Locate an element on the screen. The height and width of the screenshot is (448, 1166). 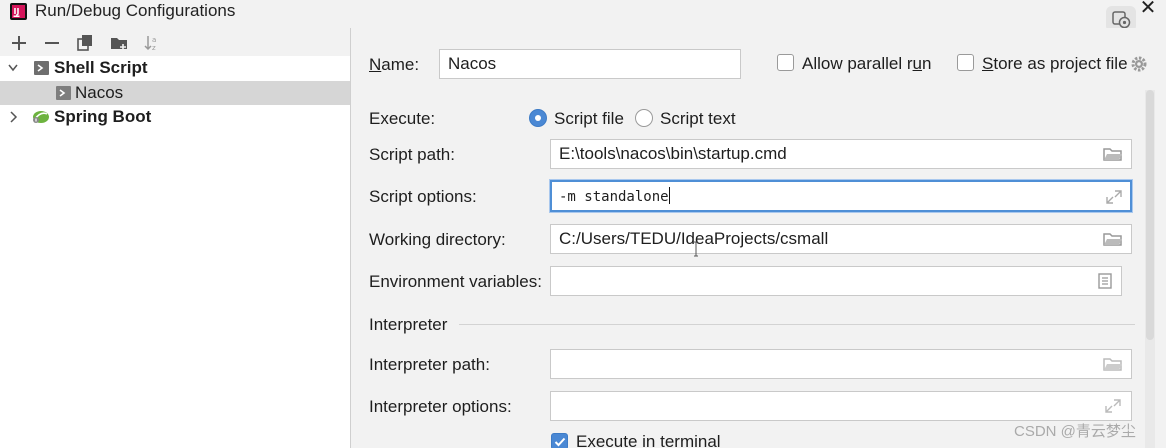
script-file-radio is located at coordinates (538, 118).